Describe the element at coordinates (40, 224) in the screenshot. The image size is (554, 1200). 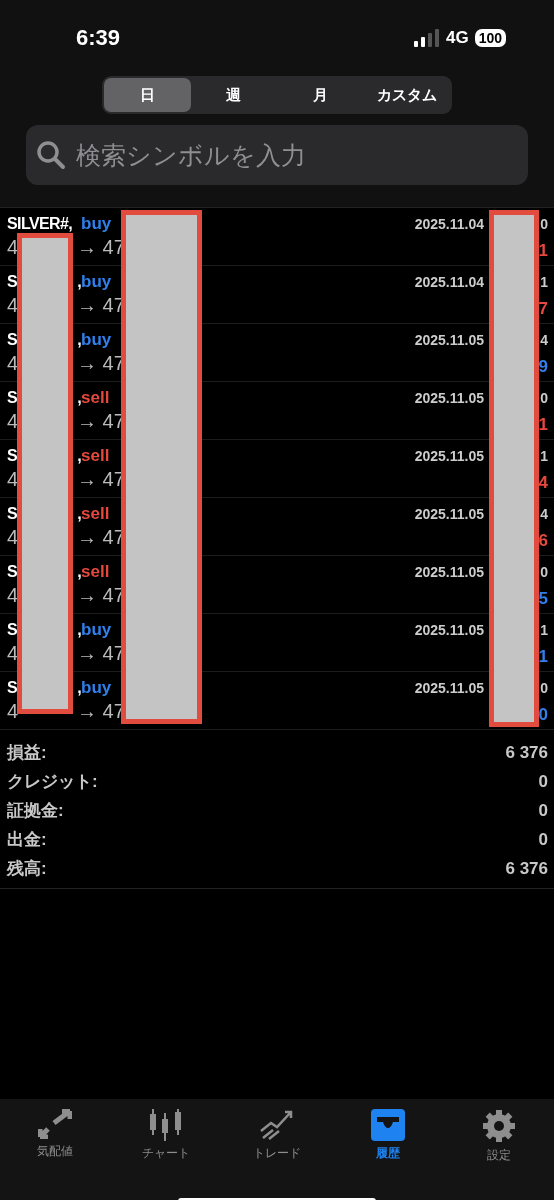
I see `deal-symbol: SILVER#,` at that location.